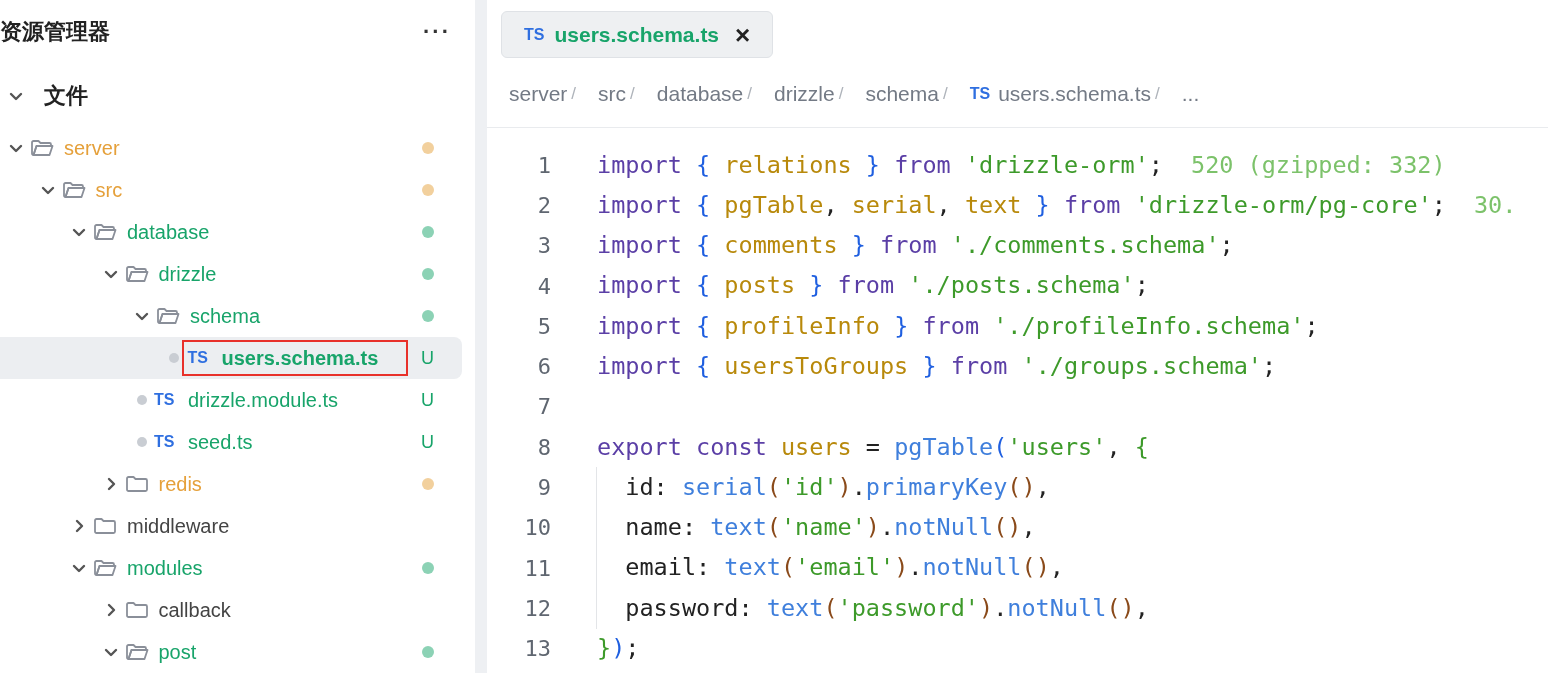 The width and height of the screenshot is (1548, 673). What do you see at coordinates (168, 232) in the screenshot?
I see `folder-name: database` at bounding box center [168, 232].